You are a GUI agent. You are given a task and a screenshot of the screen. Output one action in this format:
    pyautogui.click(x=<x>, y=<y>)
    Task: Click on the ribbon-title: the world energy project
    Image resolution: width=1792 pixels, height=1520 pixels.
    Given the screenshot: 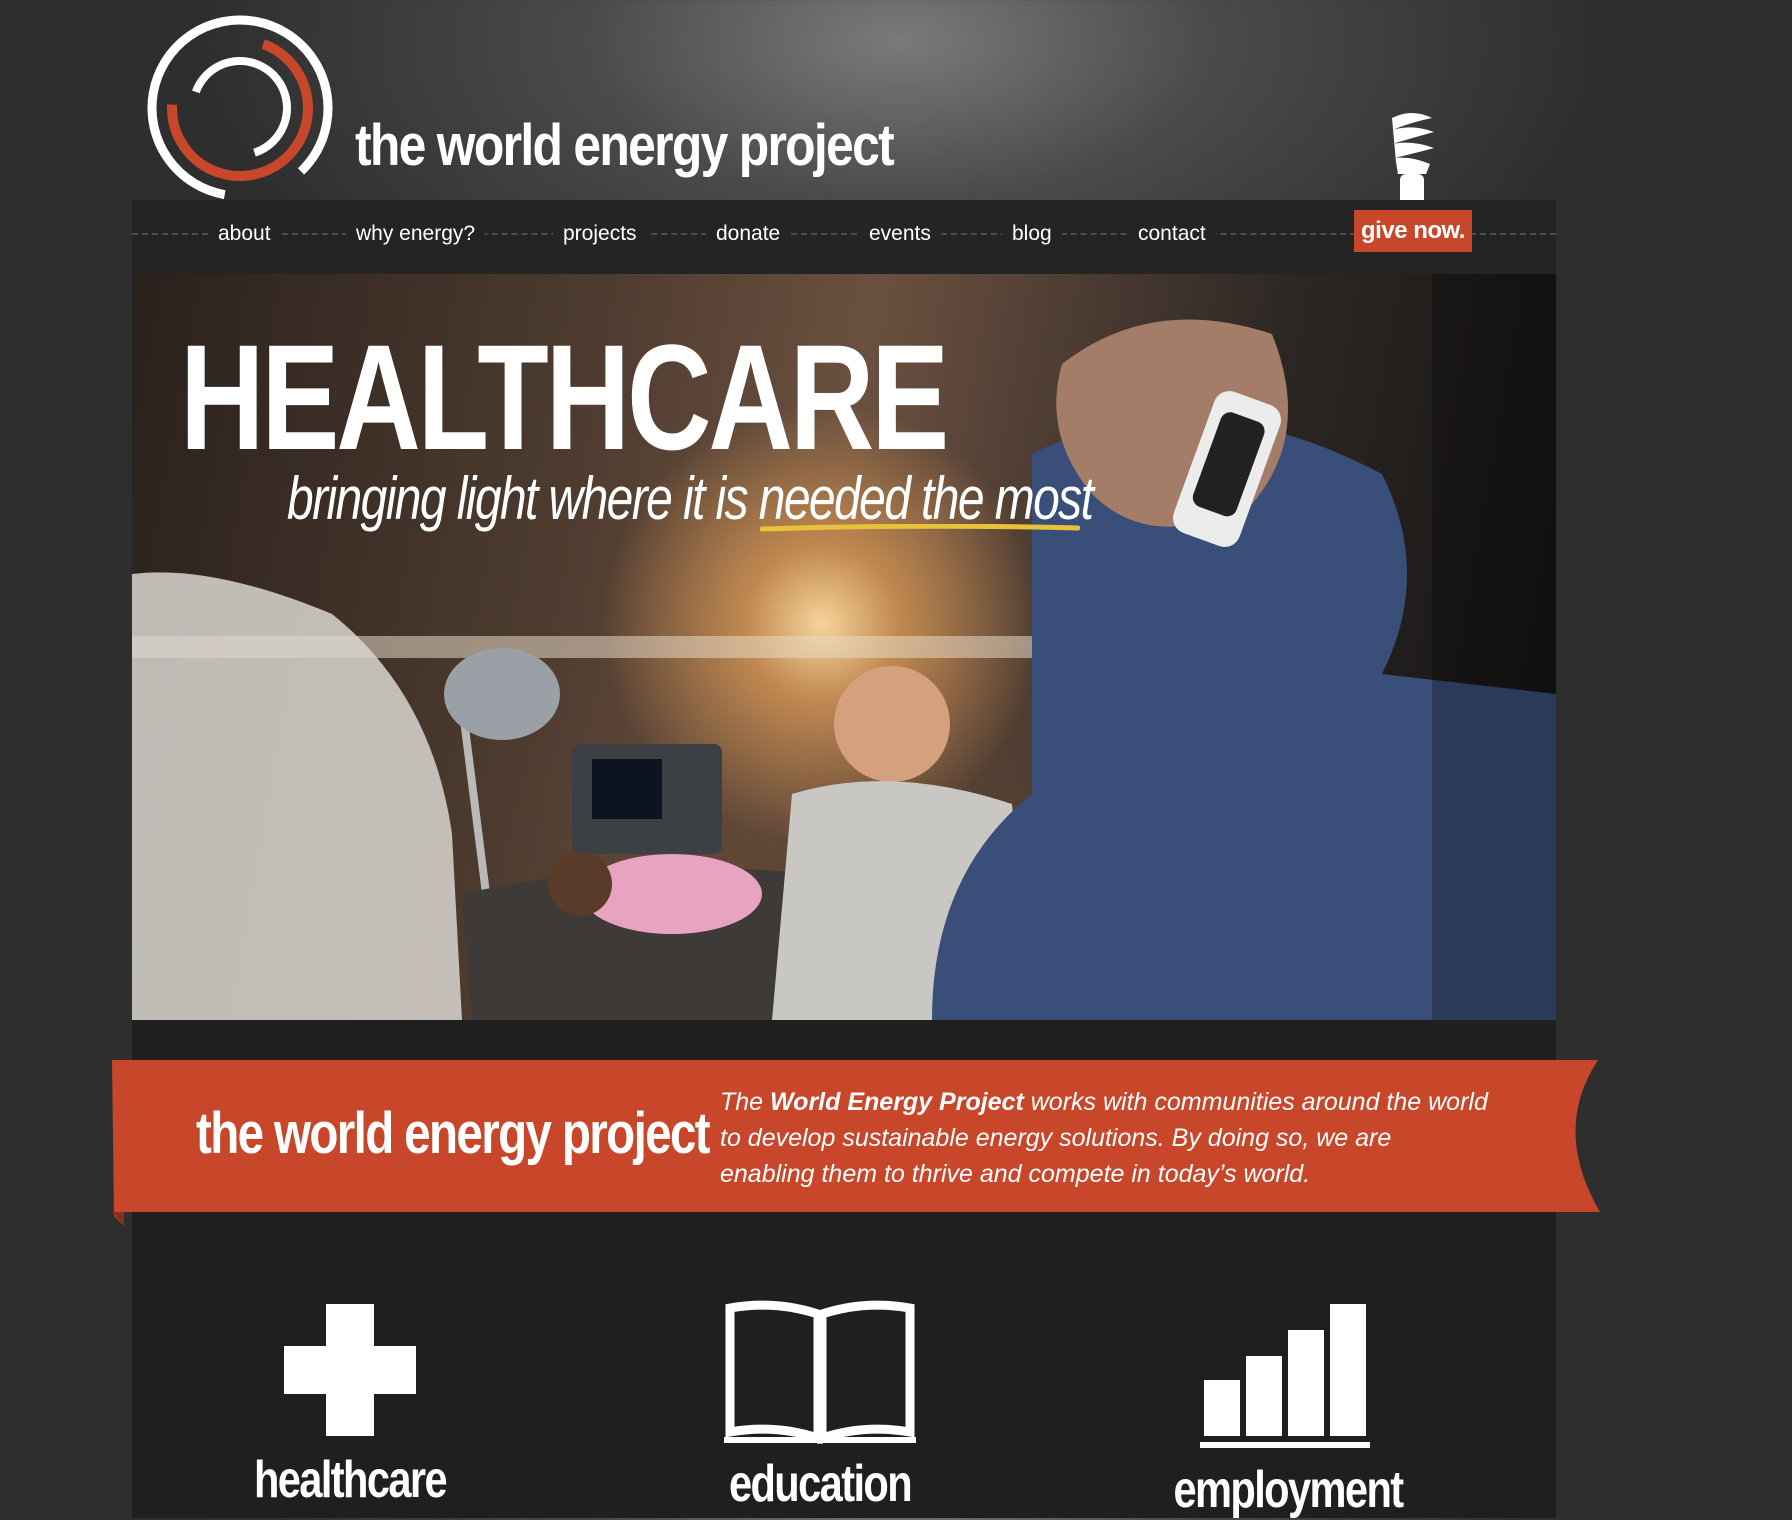 What is the action you would take?
    pyautogui.click(x=453, y=1133)
    